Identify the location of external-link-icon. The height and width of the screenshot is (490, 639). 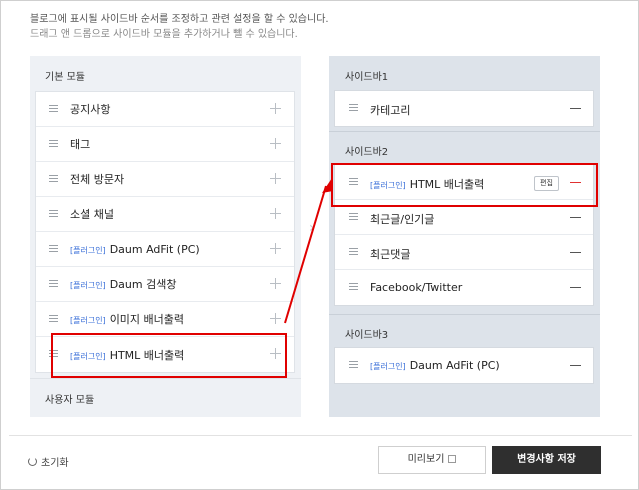
(452, 459).